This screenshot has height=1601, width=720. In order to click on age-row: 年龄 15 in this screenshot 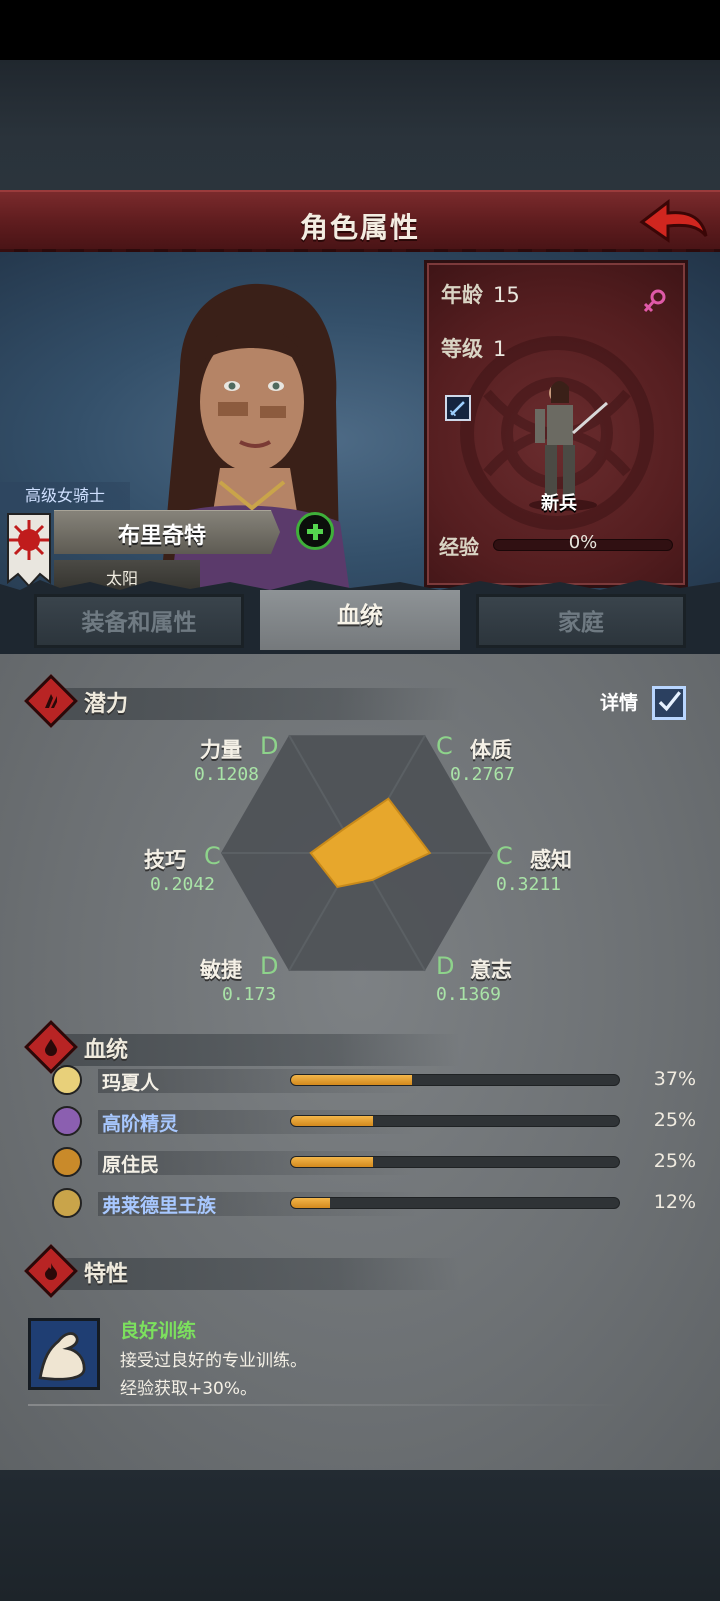, I will do `click(480, 294)`.